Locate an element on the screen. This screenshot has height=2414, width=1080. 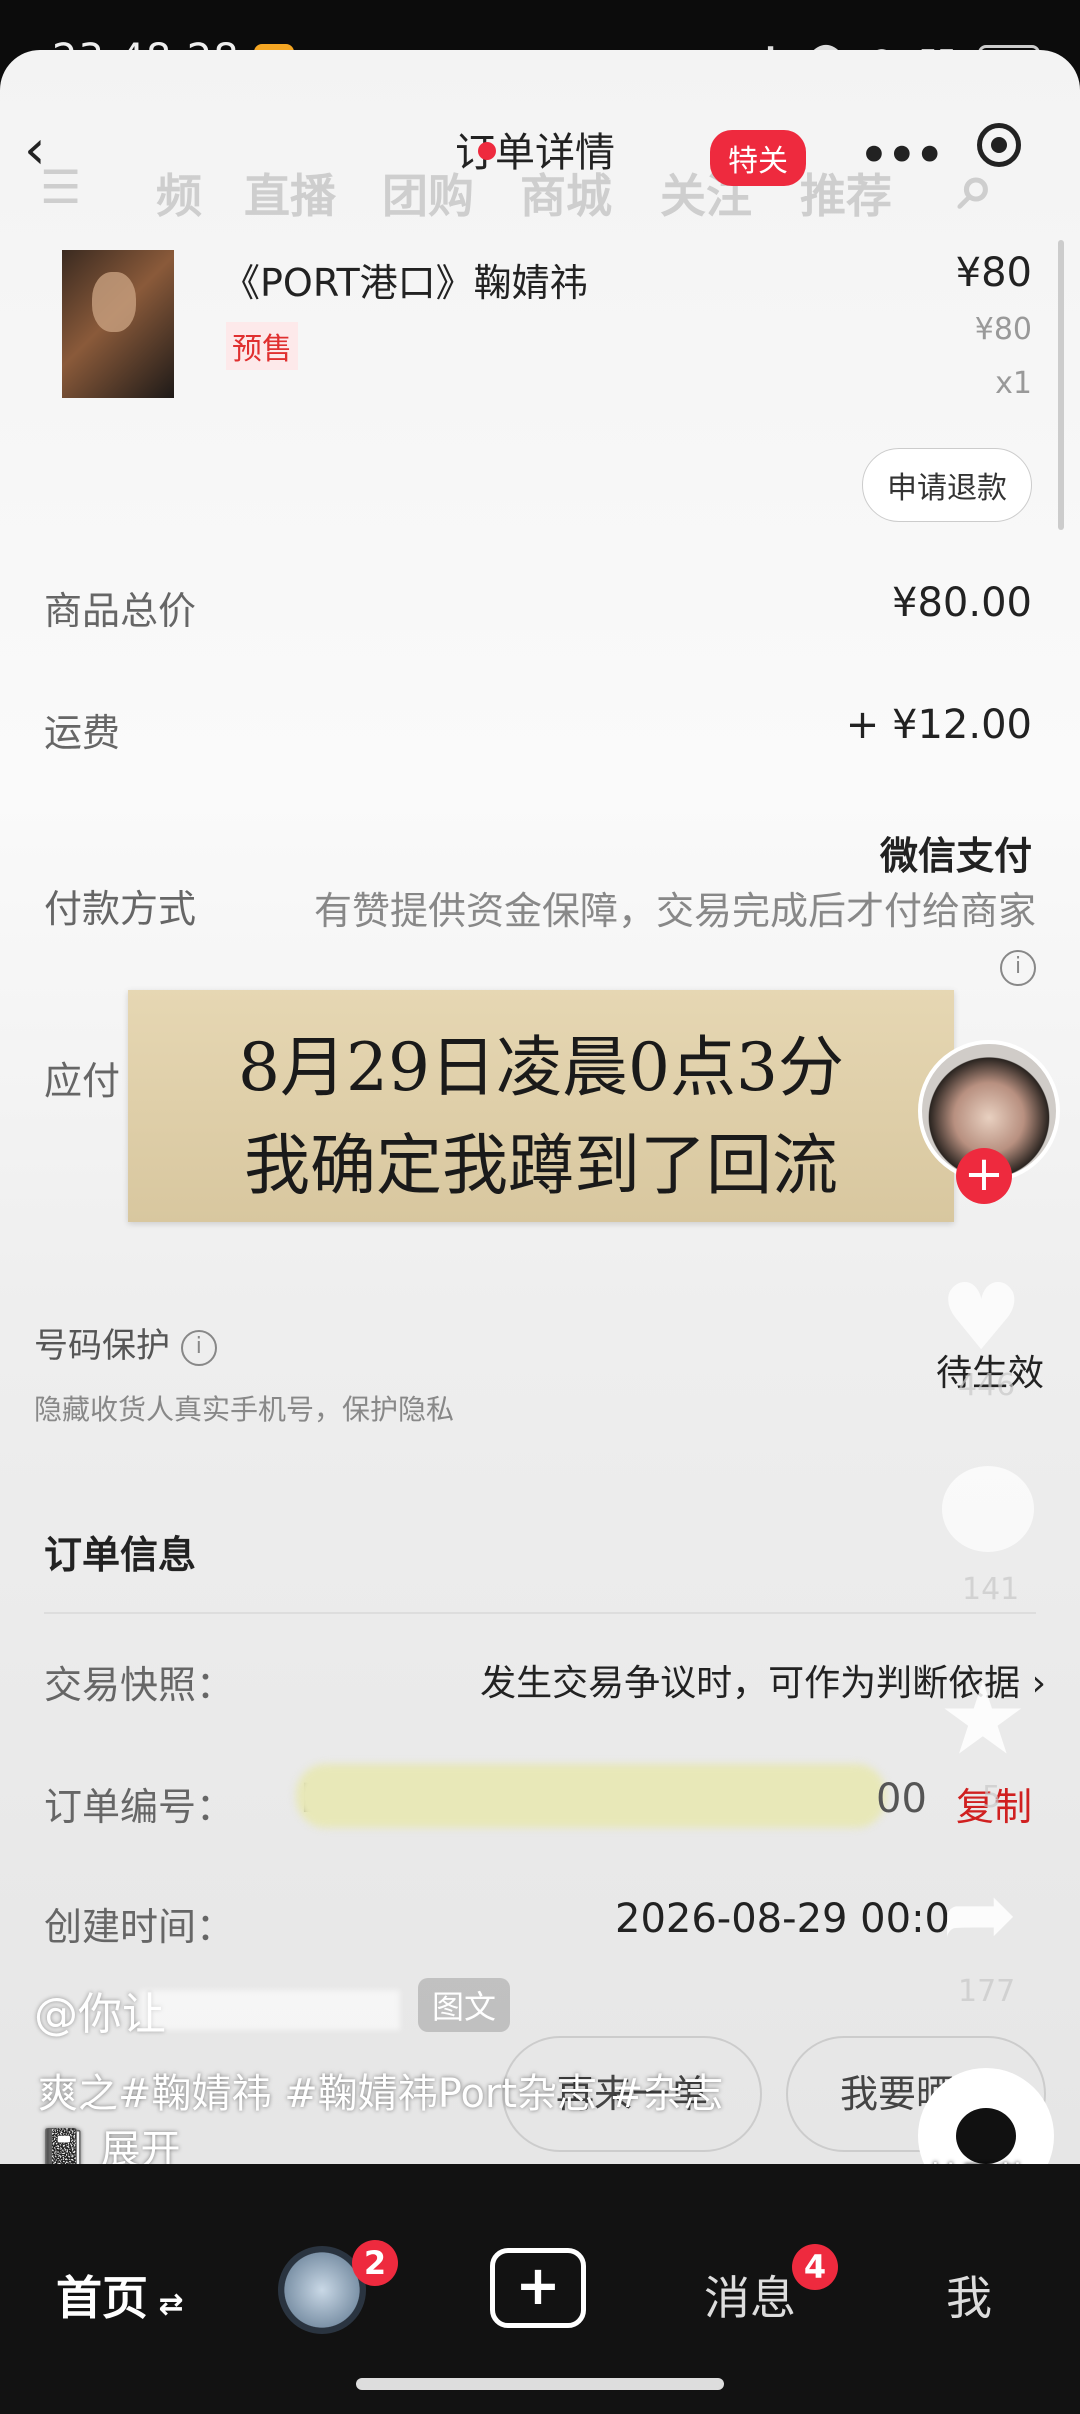
payment-note-text: 有赞提供资金保障，交易完成后才付给商家 is located at coordinates (674, 911).